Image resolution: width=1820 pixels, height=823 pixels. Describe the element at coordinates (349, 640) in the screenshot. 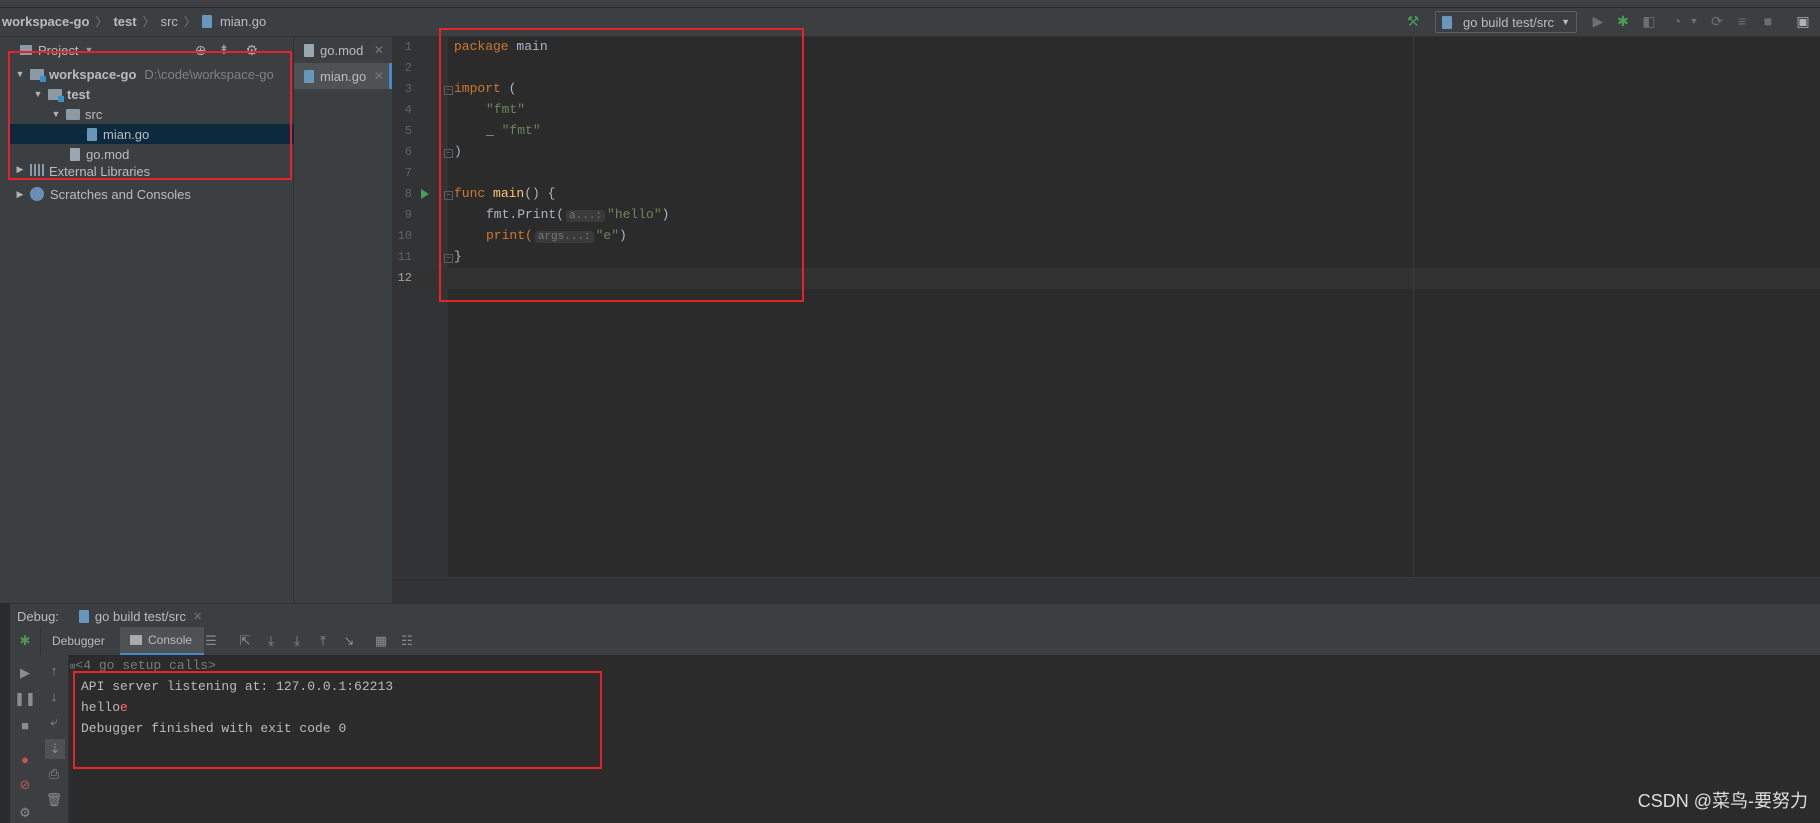

I see `run-to-cursor-icon: ↘` at that location.